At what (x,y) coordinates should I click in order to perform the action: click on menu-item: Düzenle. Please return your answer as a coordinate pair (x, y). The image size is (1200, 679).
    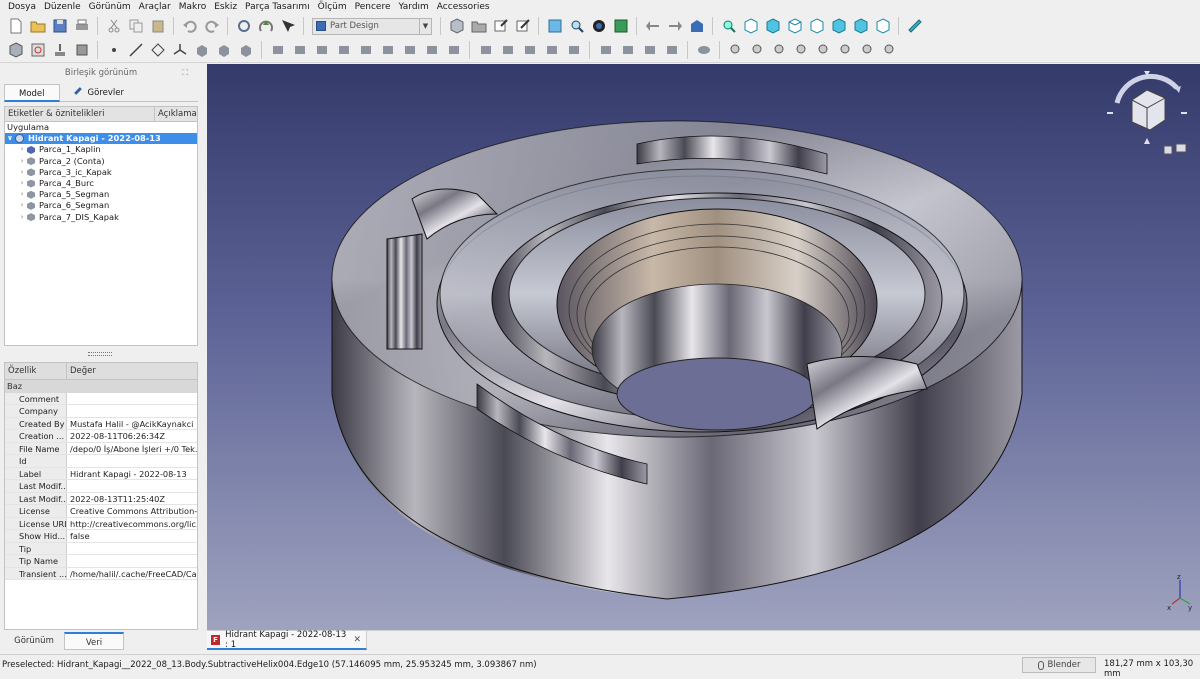
    Looking at the image, I should click on (62, 7).